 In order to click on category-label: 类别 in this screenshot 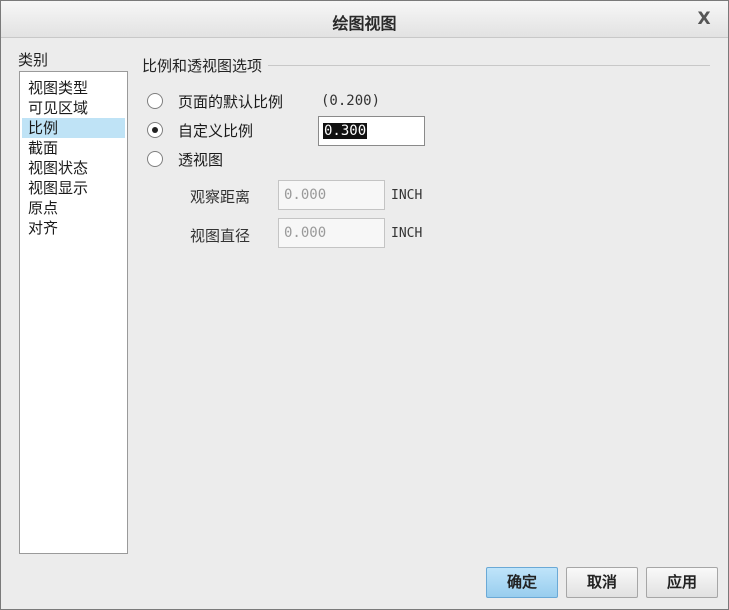, I will do `click(33, 60)`.